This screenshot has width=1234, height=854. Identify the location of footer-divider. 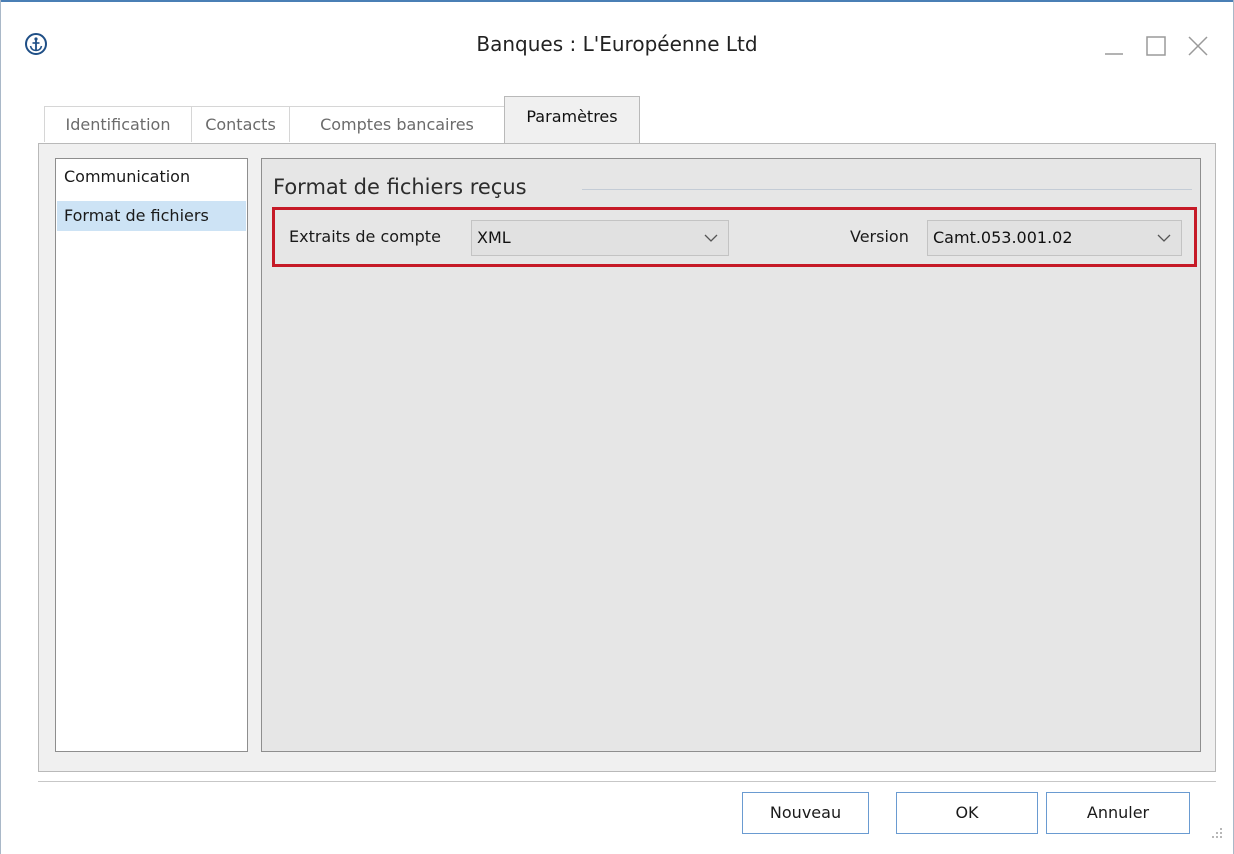
(627, 781).